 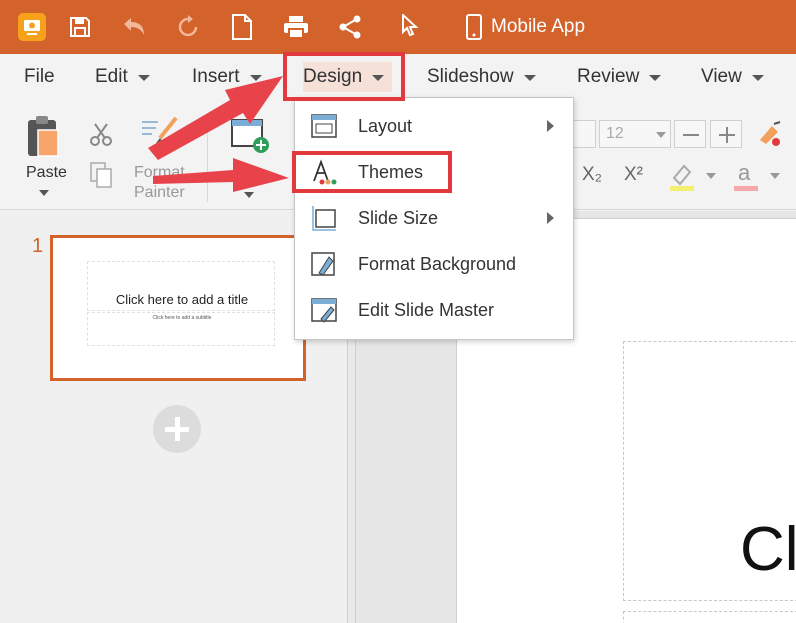 What do you see at coordinates (159, 192) in the screenshot?
I see `format-painter-label-line2: Painter` at bounding box center [159, 192].